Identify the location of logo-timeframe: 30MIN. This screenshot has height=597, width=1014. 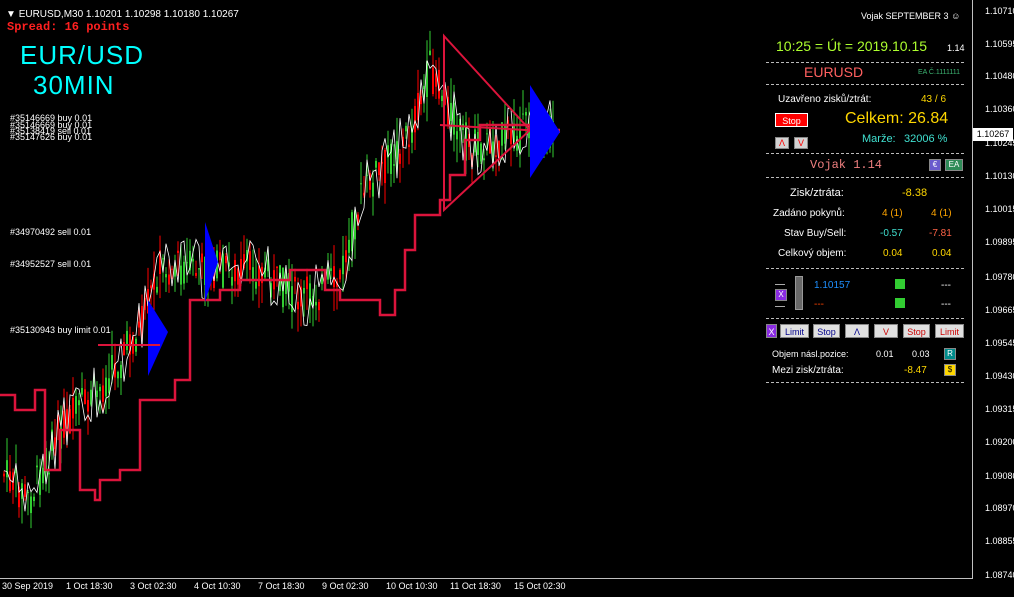
(74, 85).